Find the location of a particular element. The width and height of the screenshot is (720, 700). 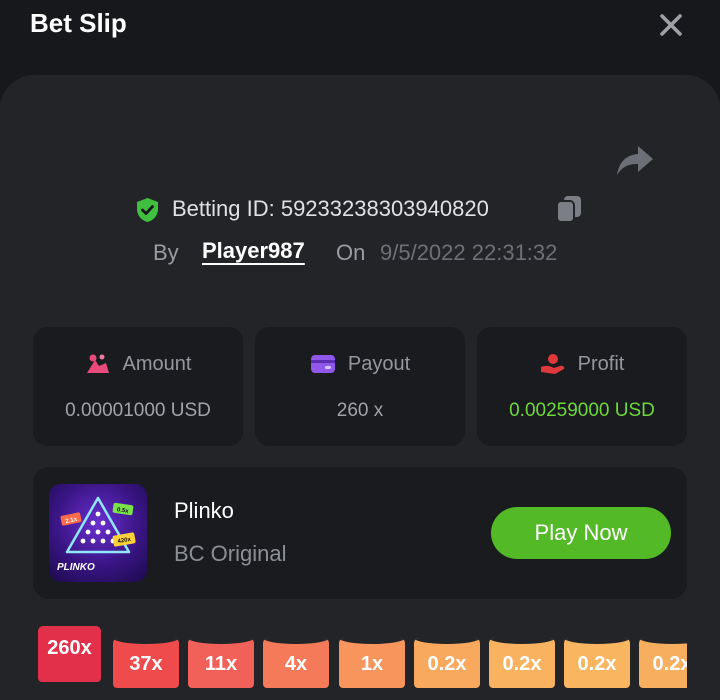

bet-date: 9/5/2022 22:31:32 is located at coordinates (469, 252).